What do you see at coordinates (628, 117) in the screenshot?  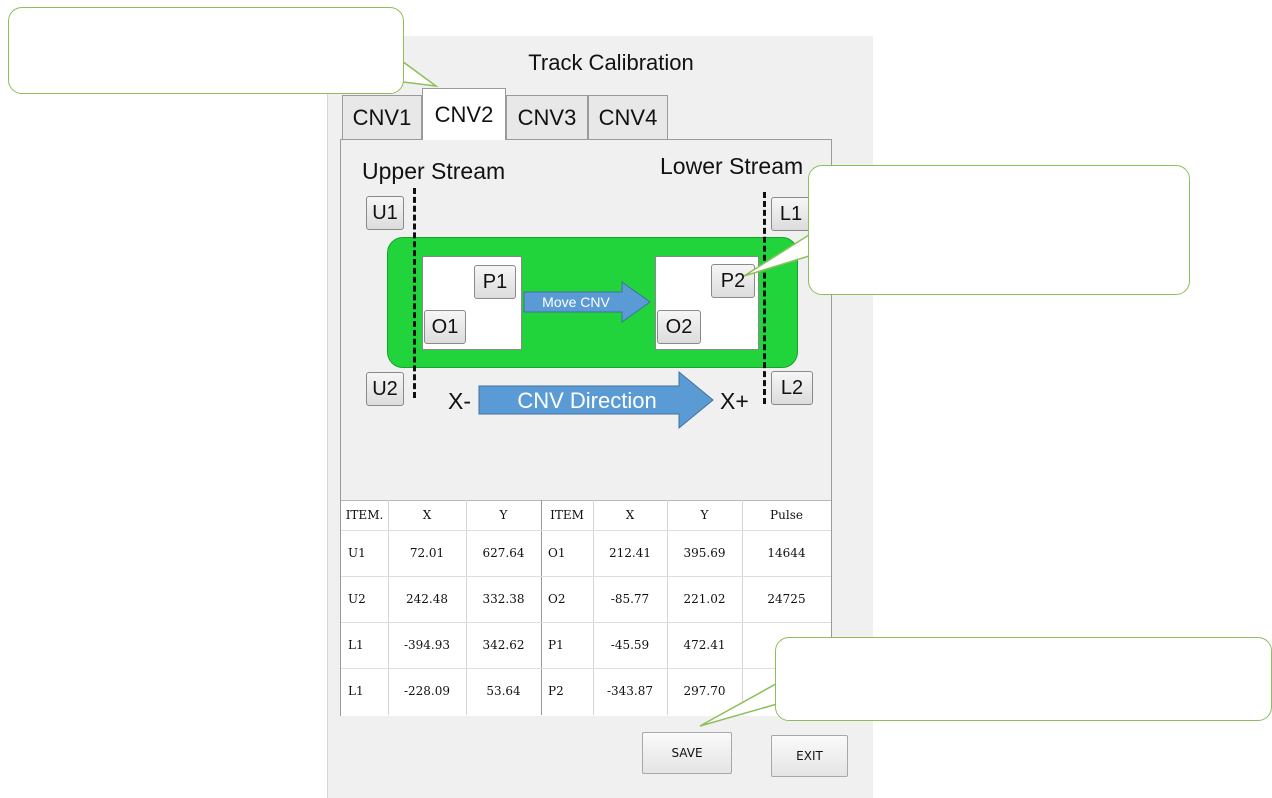 I see `tab-cnv4: CNV4` at bounding box center [628, 117].